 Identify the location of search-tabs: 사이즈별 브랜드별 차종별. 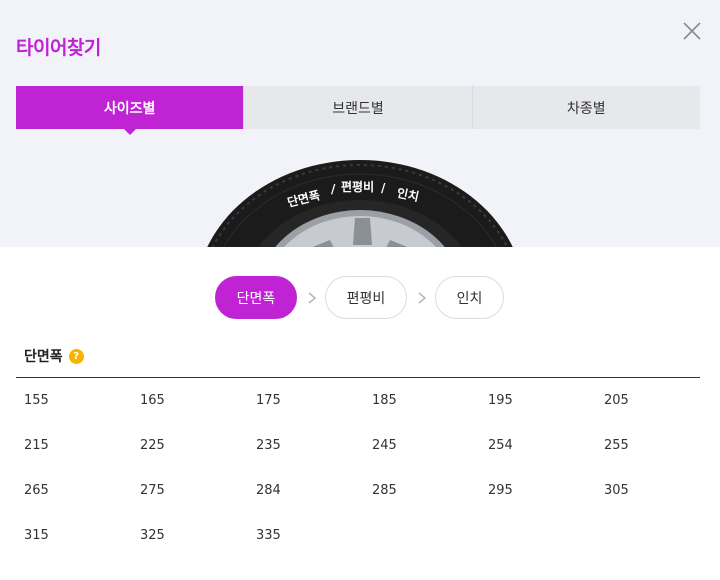
(358, 110).